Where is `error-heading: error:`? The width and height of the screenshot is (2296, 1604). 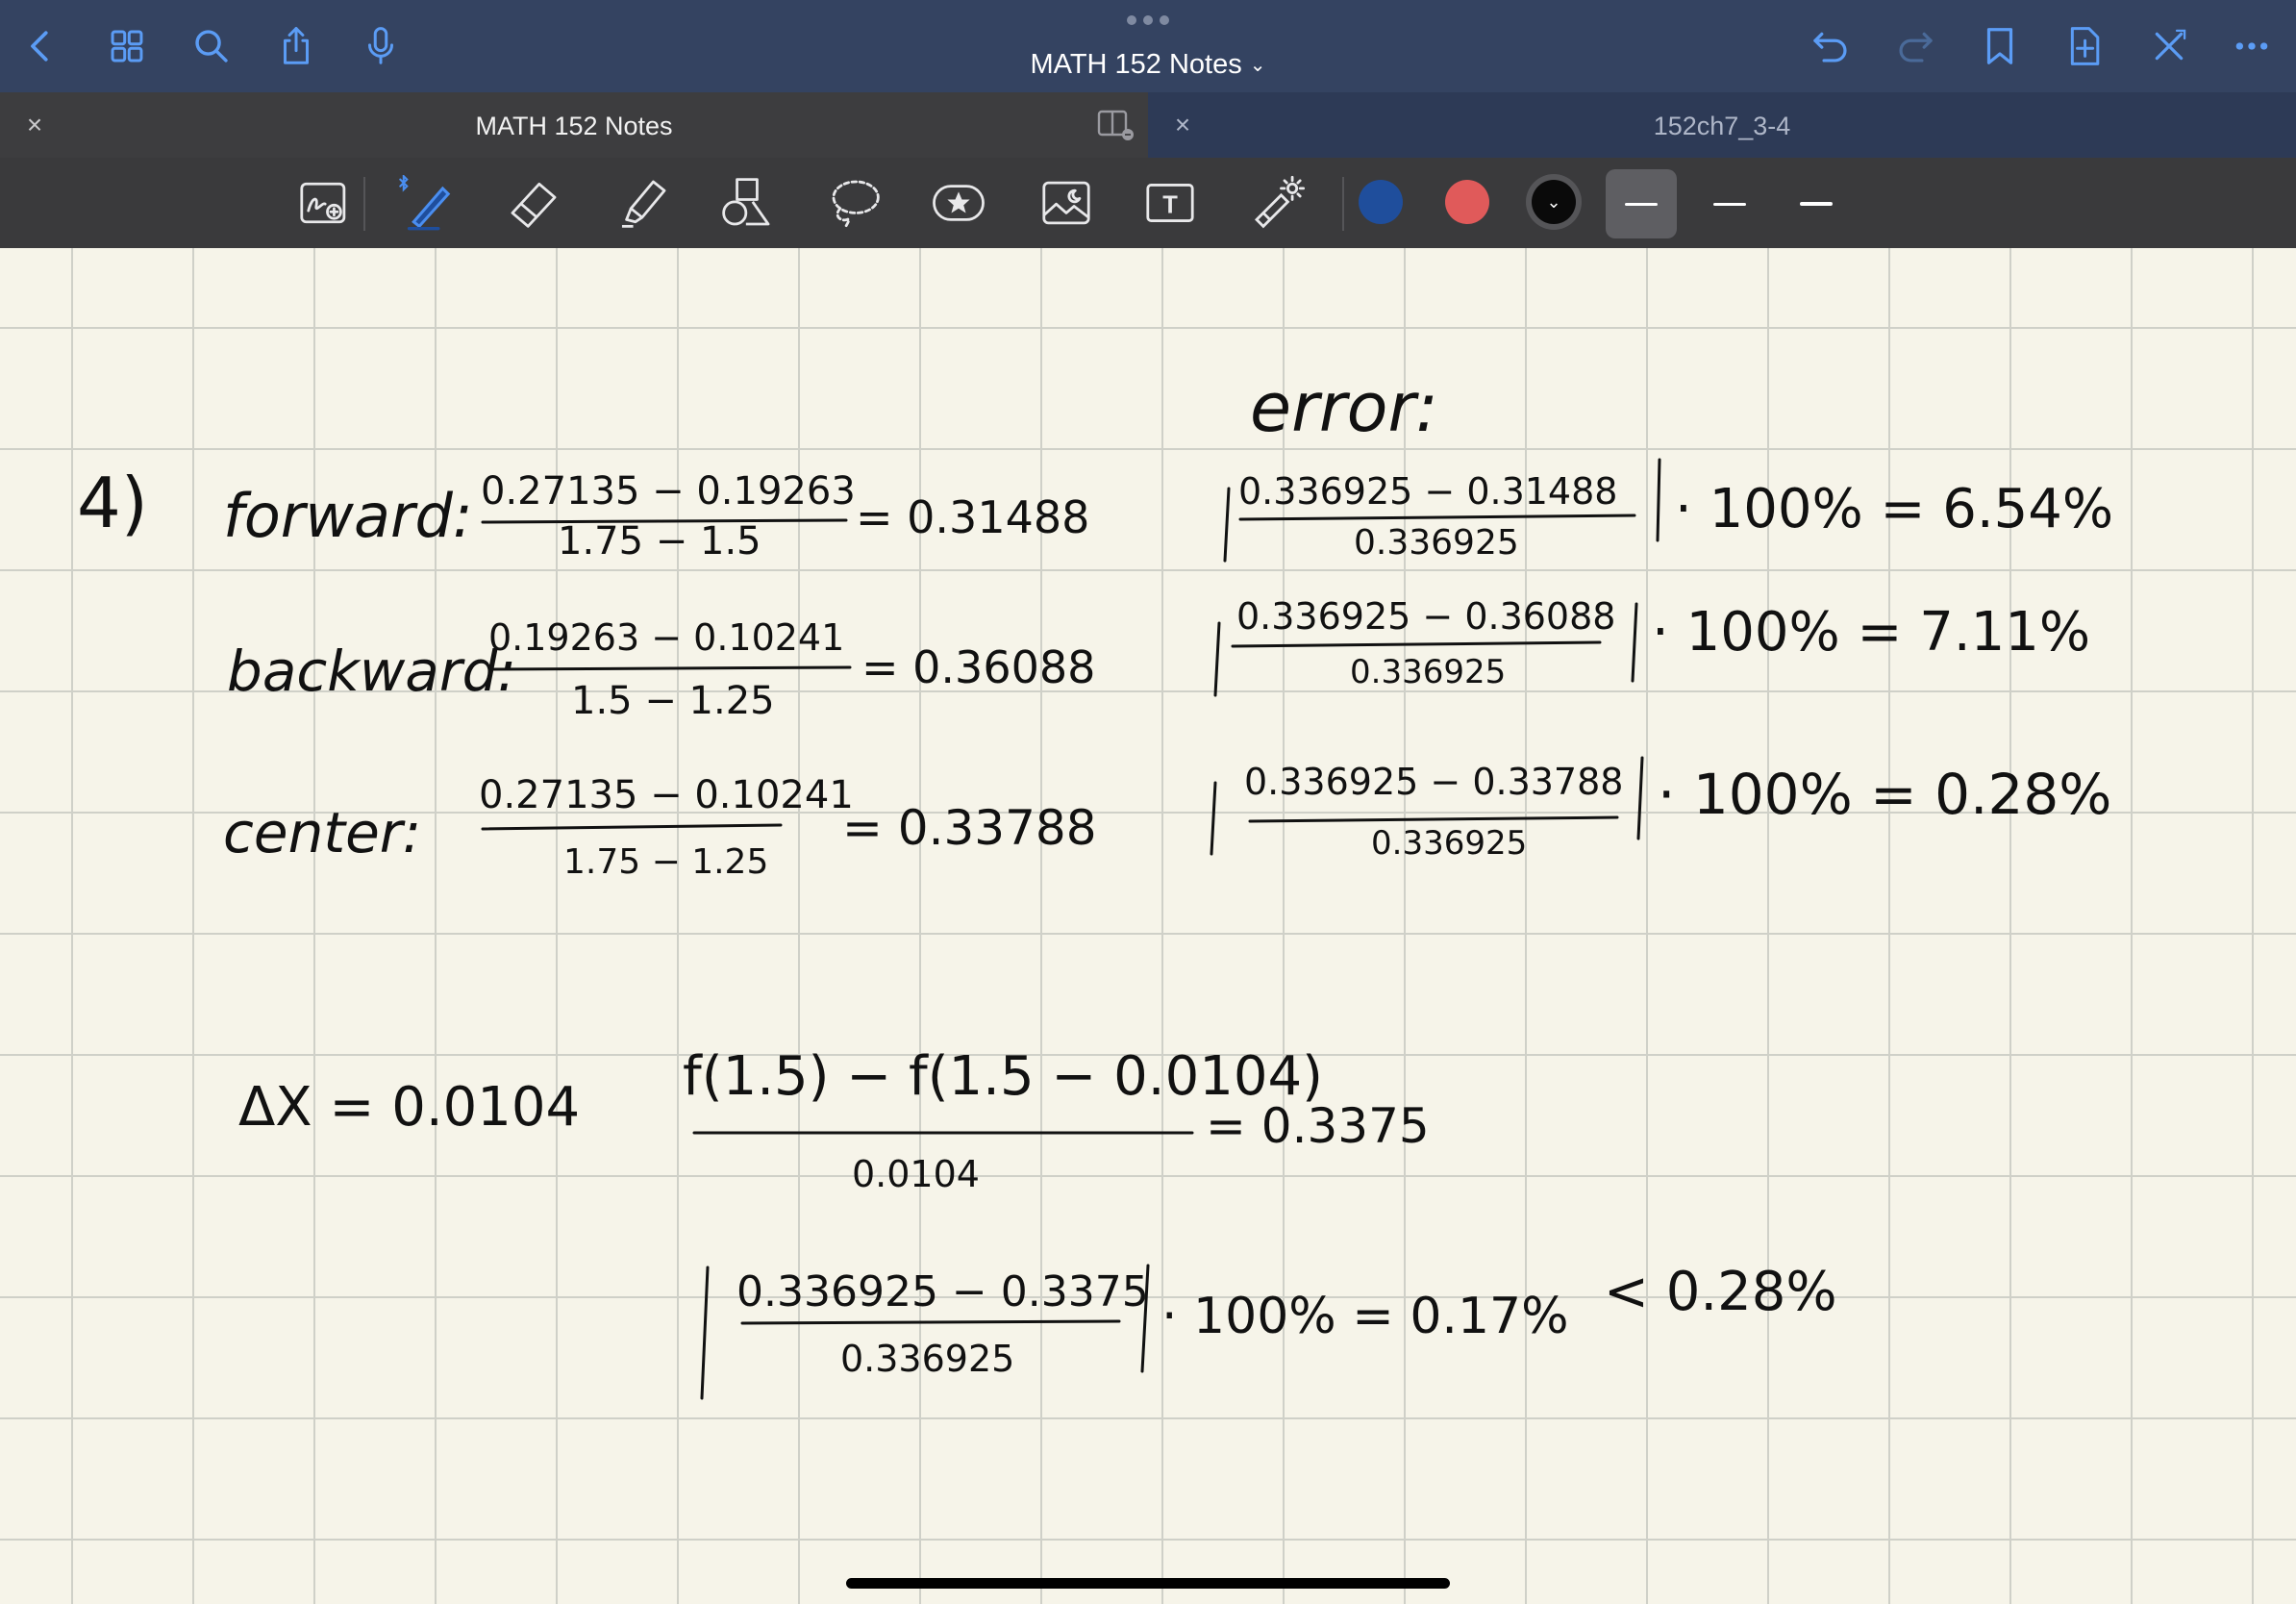 error-heading: error: is located at coordinates (1344, 407).